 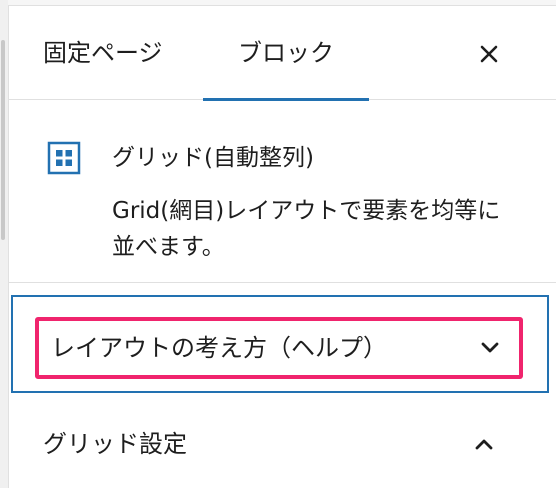 I want to click on block-description: Grid(網目)レイアウトで要素を均等に並べます。, so click(x=306, y=229).